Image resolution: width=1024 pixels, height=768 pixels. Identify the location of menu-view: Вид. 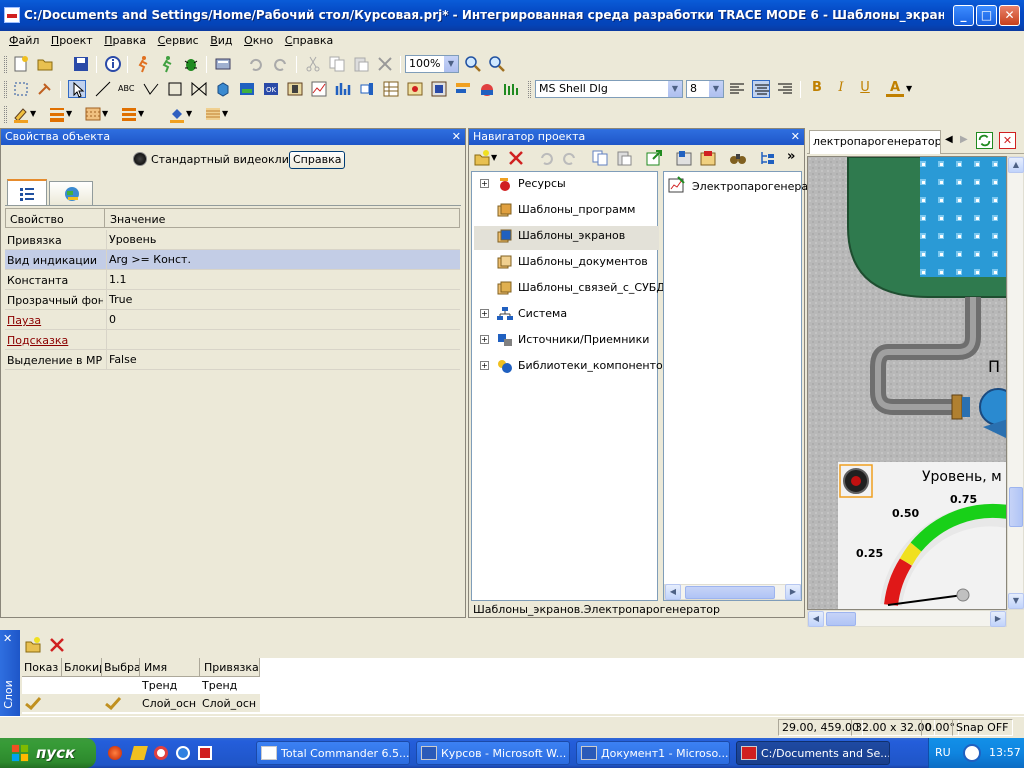
(221, 39).